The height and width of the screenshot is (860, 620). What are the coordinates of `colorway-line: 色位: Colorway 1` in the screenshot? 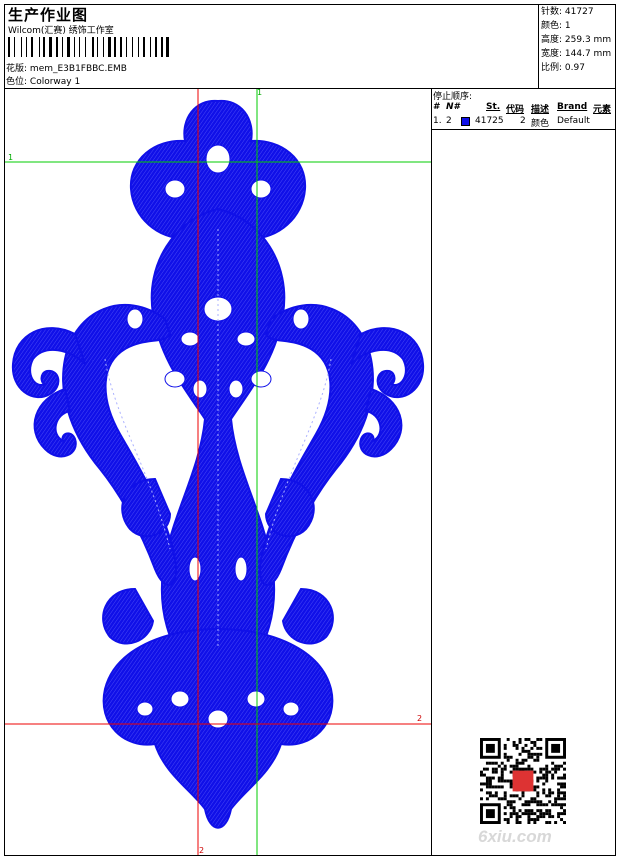 It's located at (43, 80).